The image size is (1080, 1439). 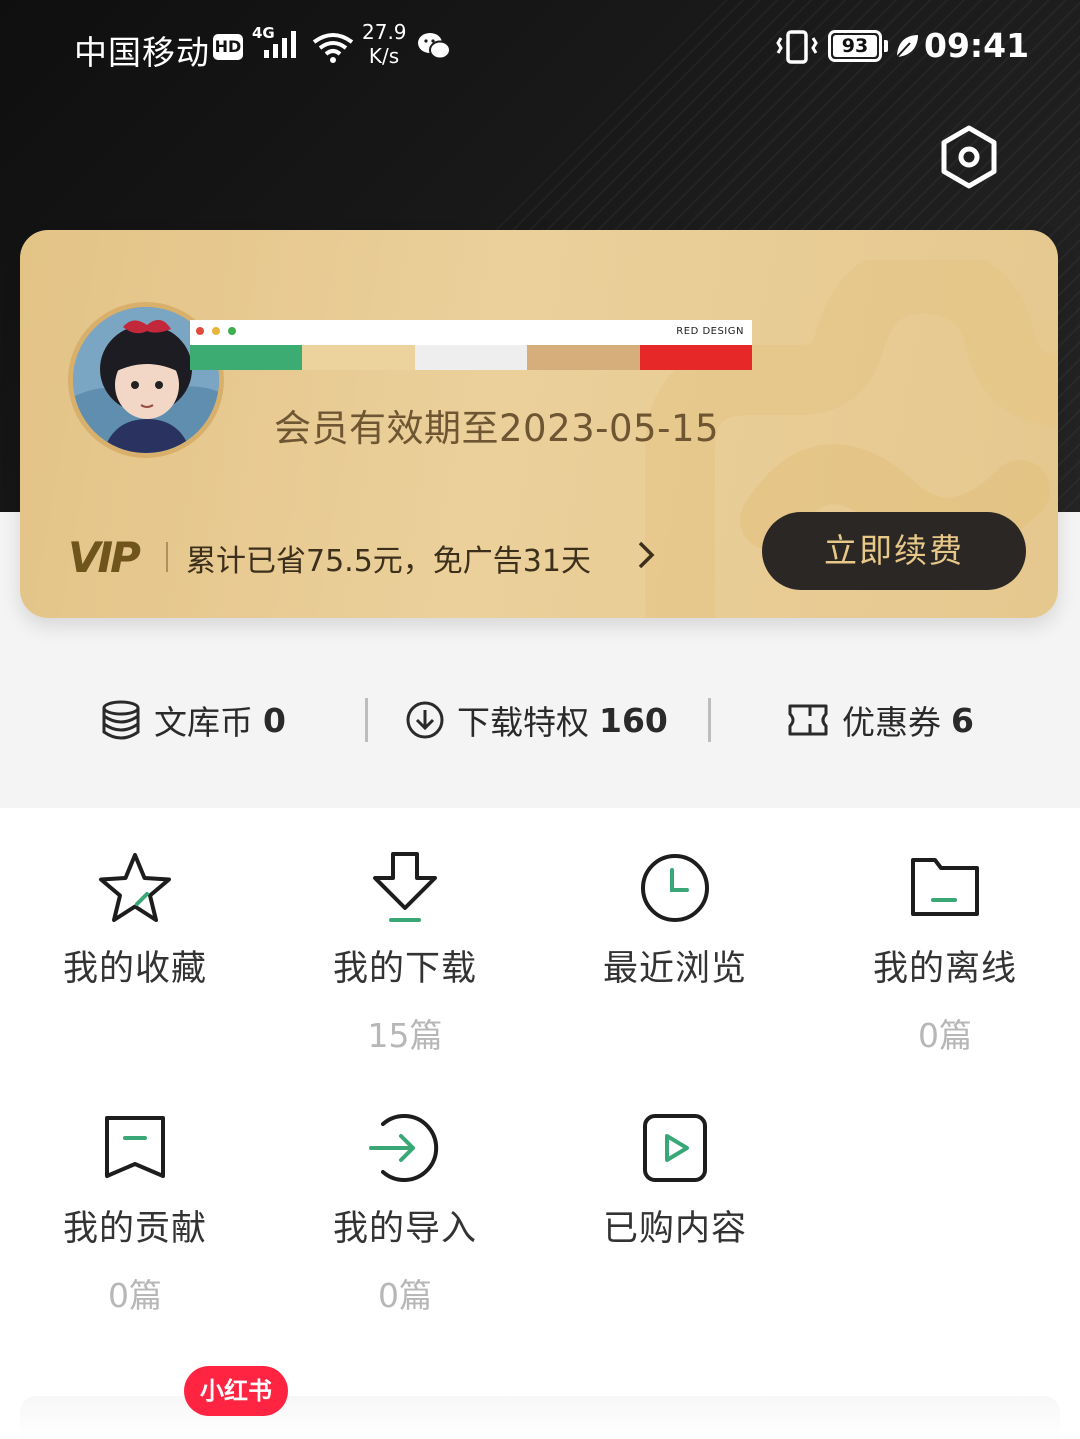 I want to click on menu-count: 15篇, so click(x=405, y=1035).